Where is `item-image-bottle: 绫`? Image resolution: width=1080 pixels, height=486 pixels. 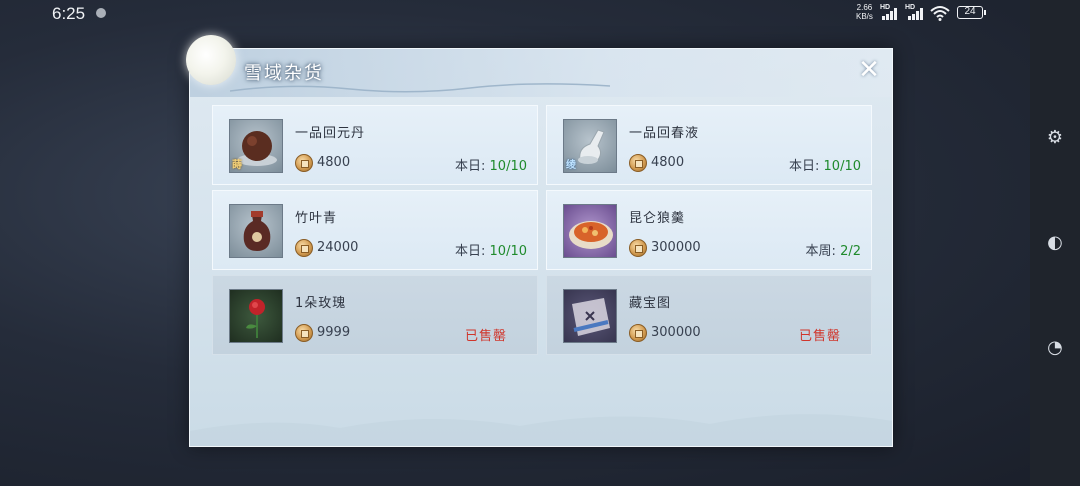 item-image-bottle: 绫 is located at coordinates (590, 146).